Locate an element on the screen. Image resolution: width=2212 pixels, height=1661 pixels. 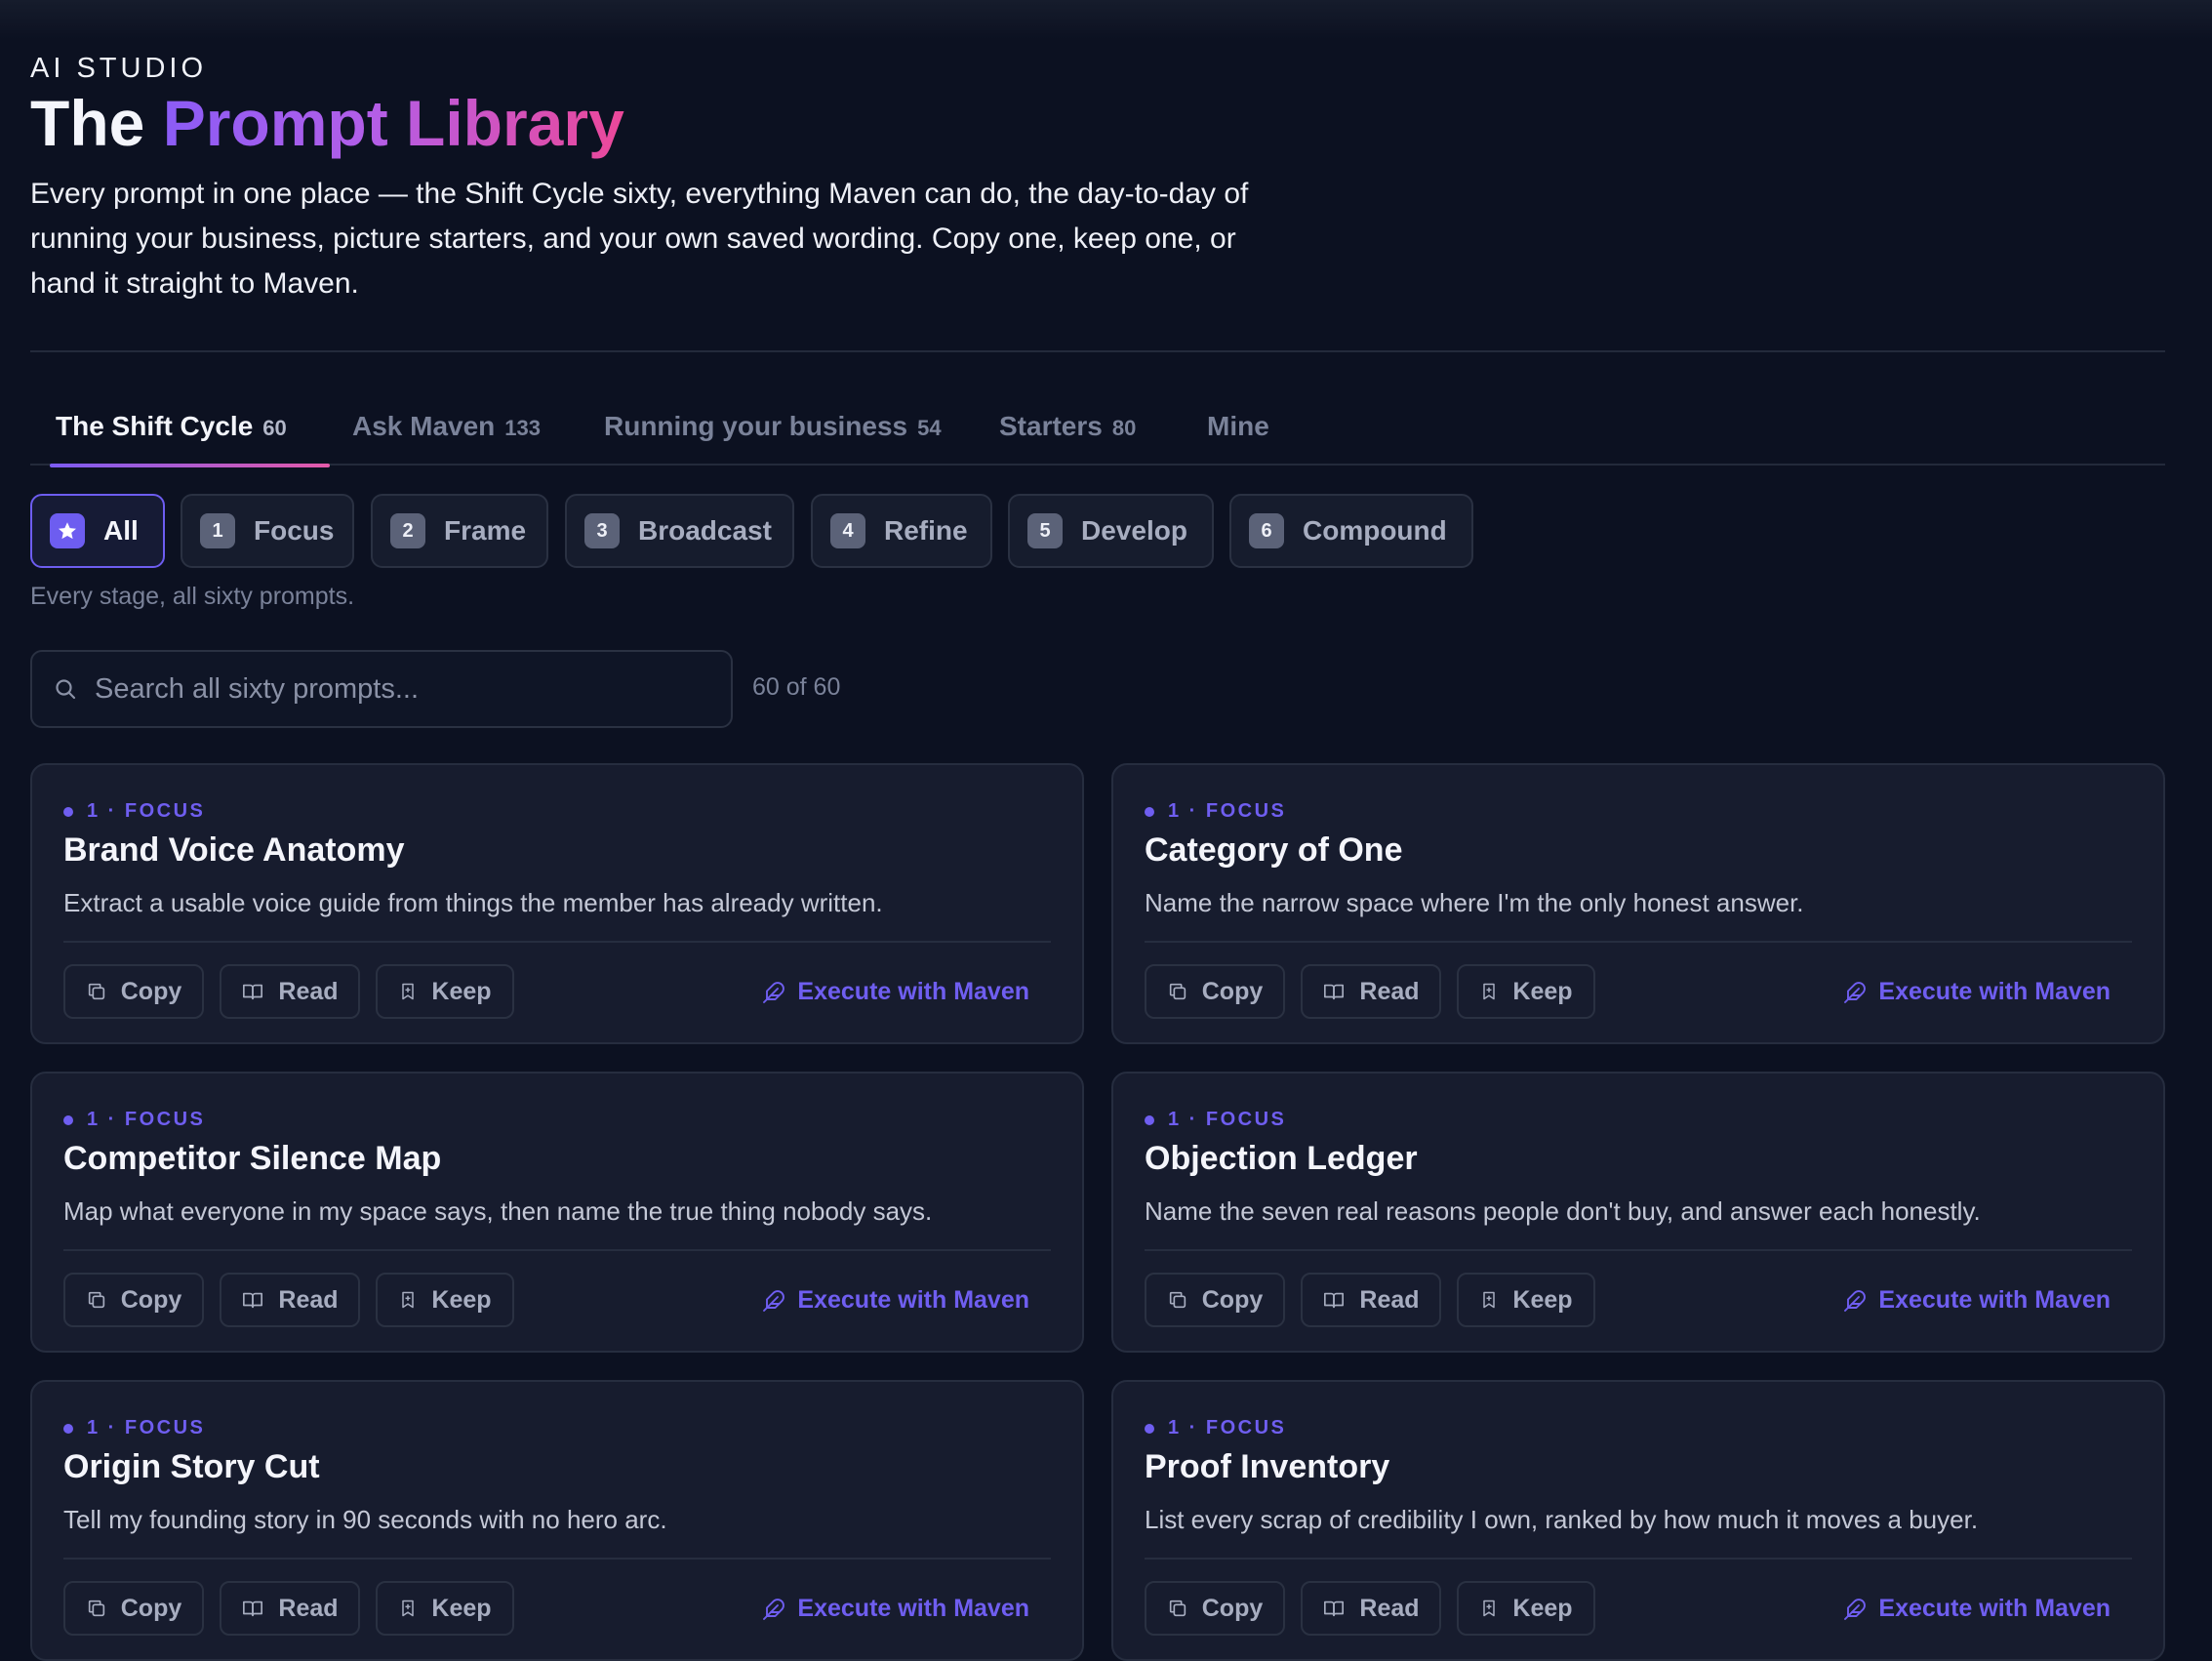
search-input is located at coordinates (398, 689).